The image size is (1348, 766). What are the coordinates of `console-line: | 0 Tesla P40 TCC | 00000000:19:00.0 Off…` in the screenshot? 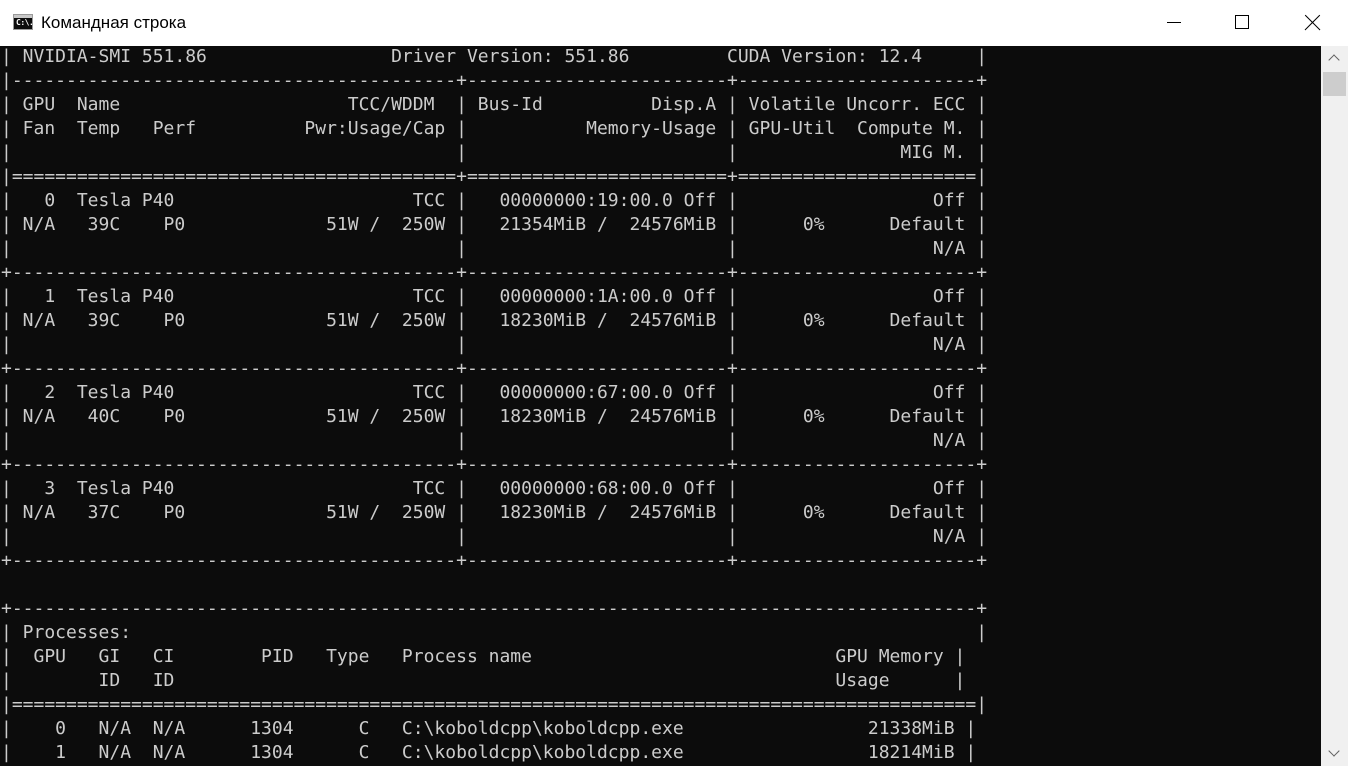 It's located at (494, 200).